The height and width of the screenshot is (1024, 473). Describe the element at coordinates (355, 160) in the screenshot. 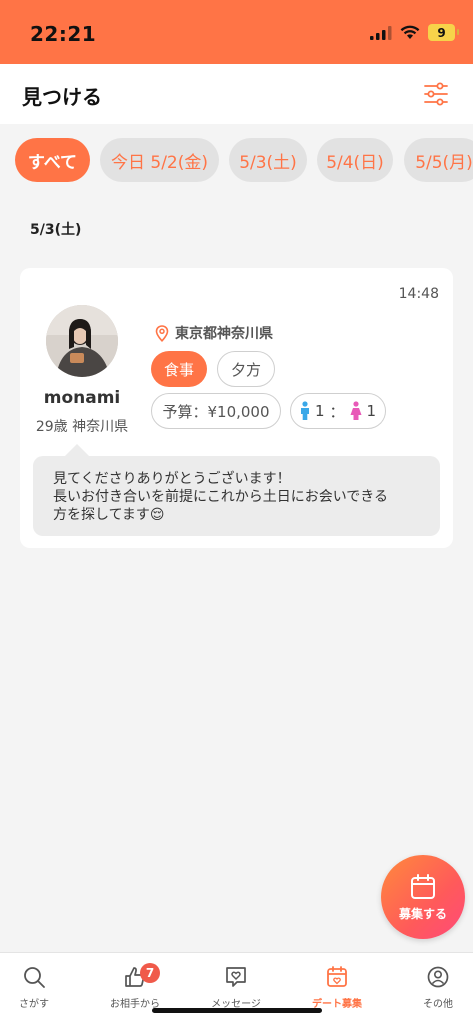

I see `chip-5-4: 5/4(日)` at that location.